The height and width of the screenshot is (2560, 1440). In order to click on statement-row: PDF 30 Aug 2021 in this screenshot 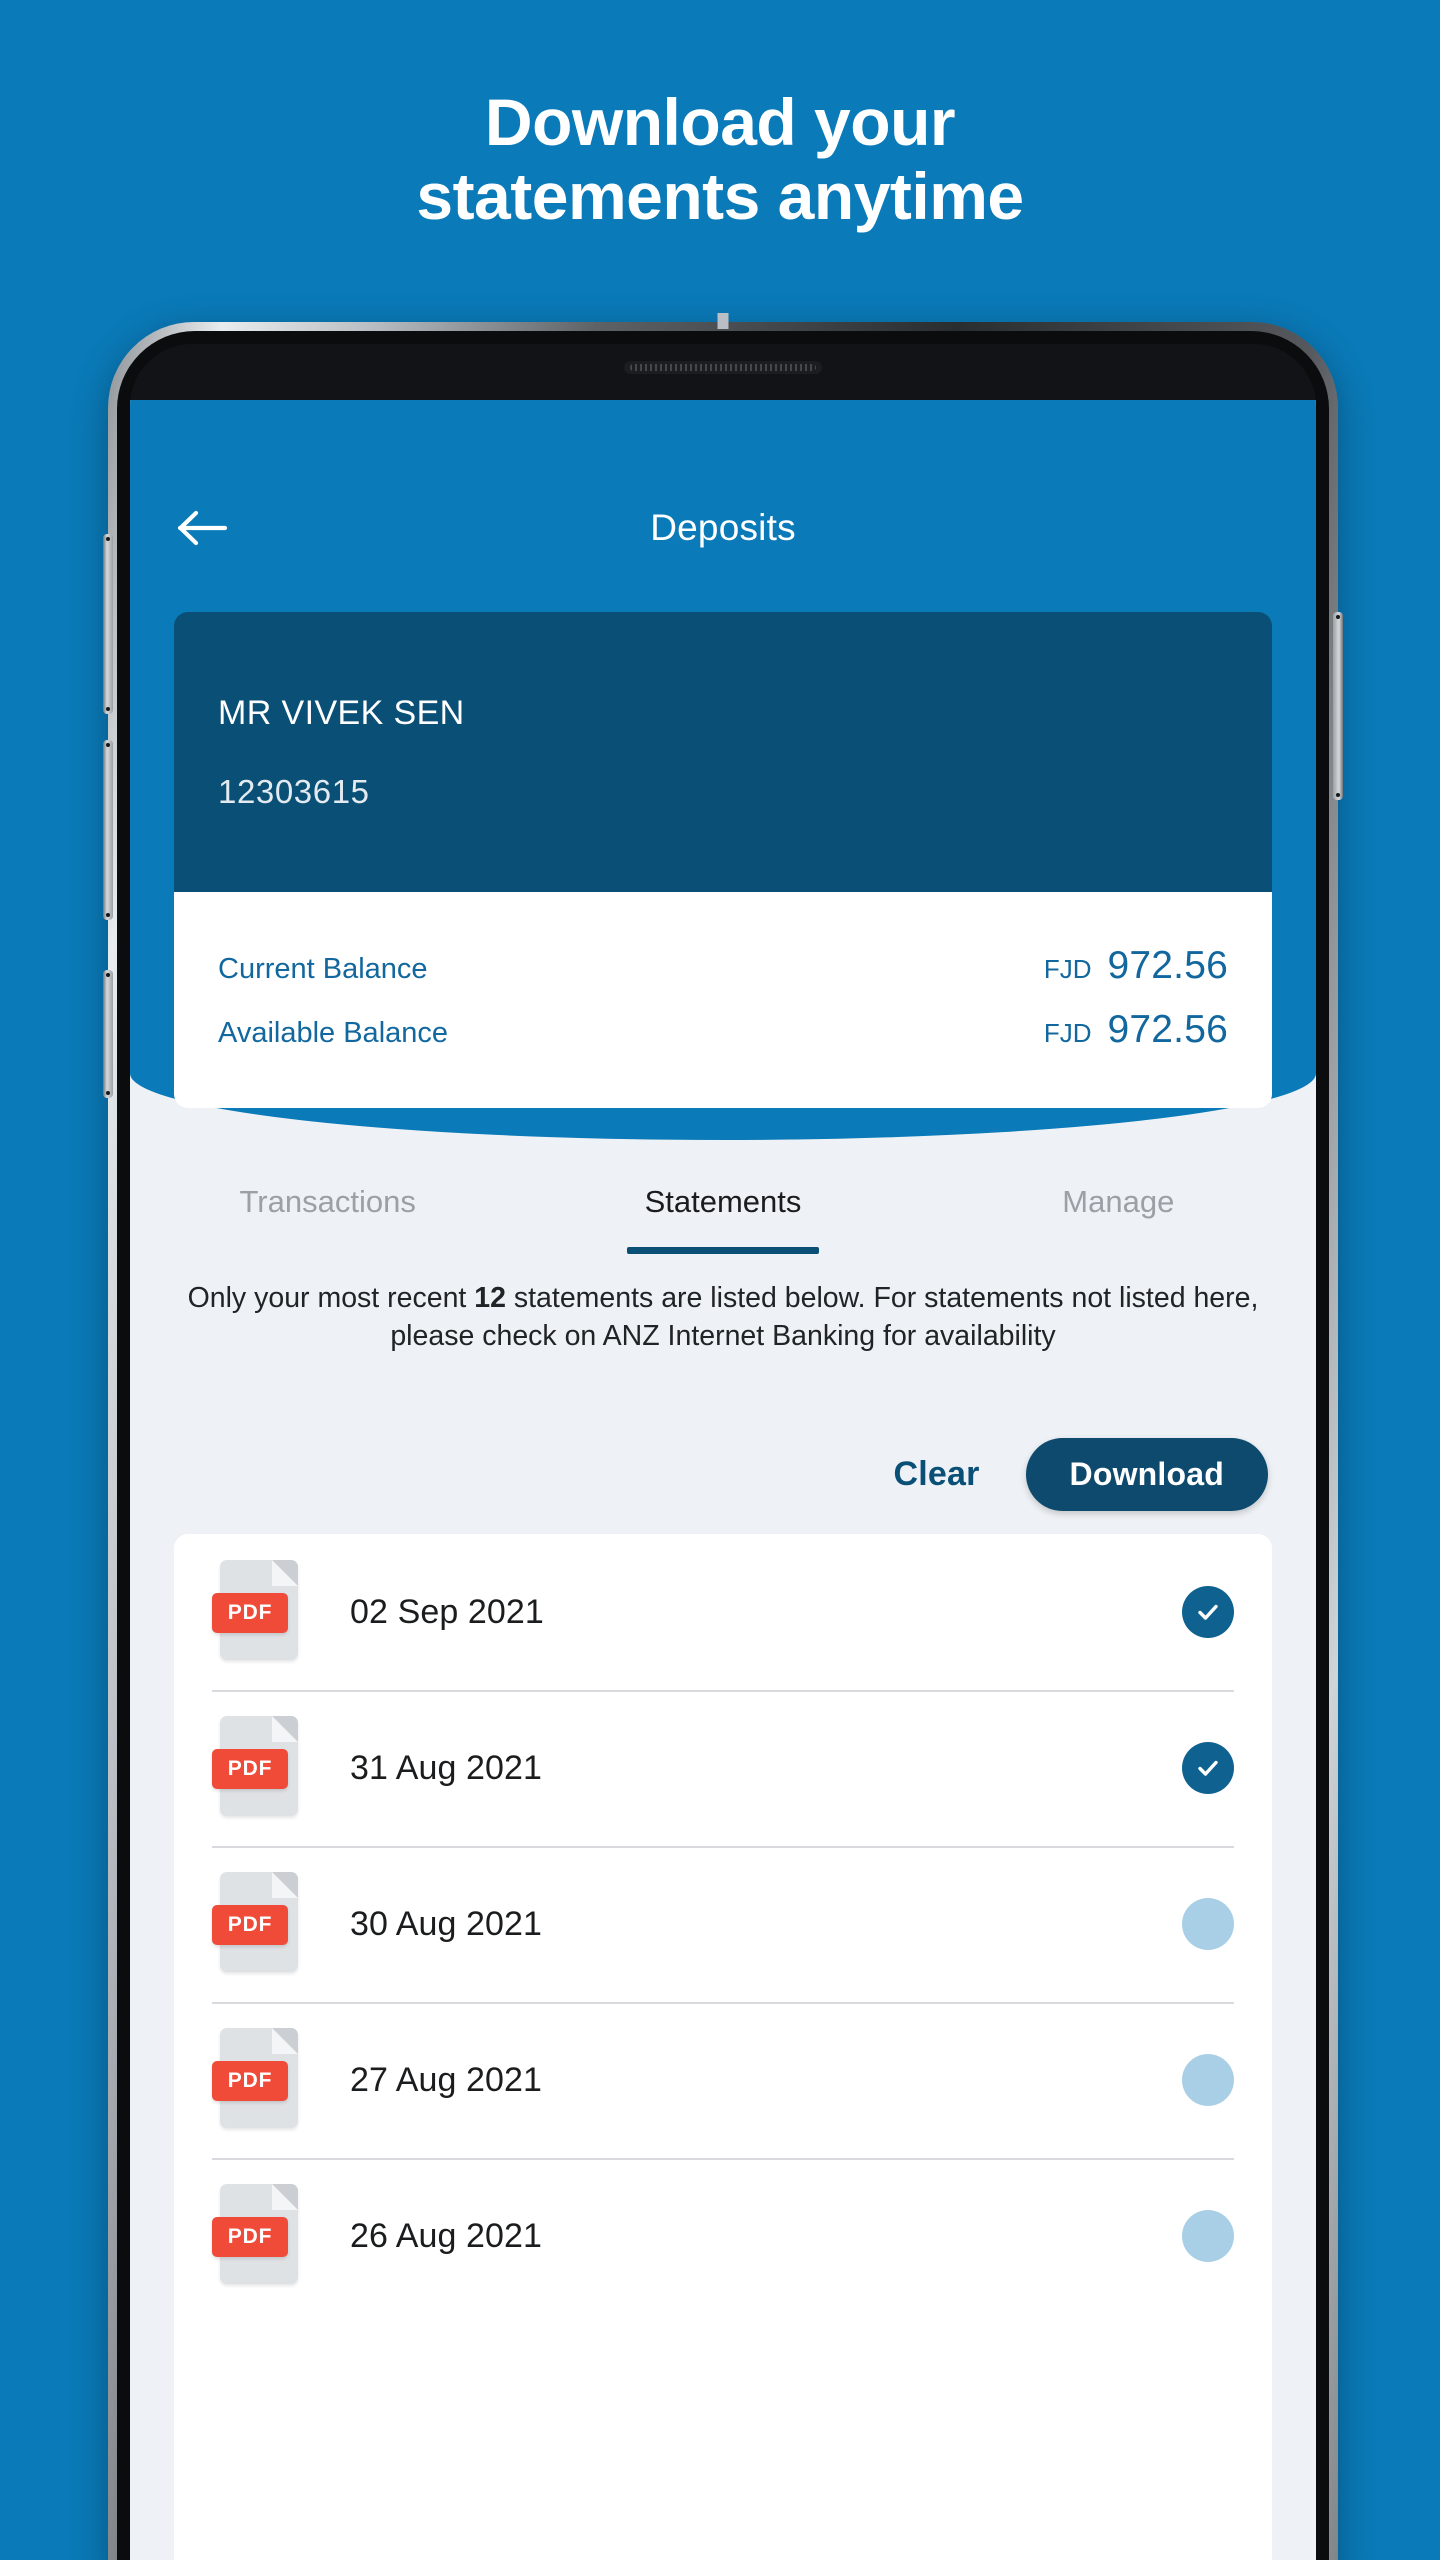, I will do `click(723, 1924)`.